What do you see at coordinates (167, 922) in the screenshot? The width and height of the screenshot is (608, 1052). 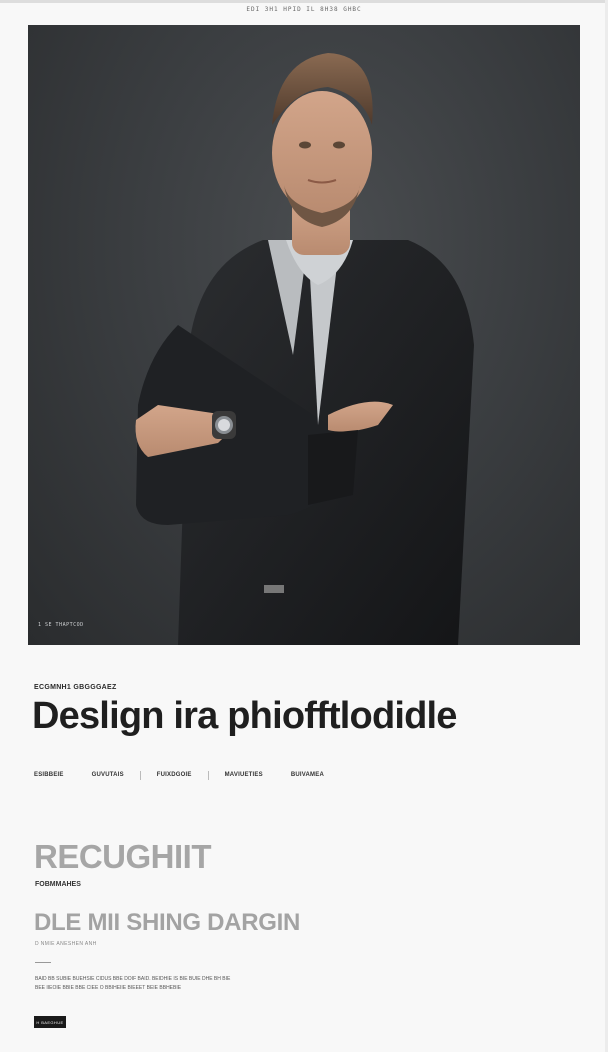 I see `section-heading: DLE MII SHING DARGIN` at bounding box center [167, 922].